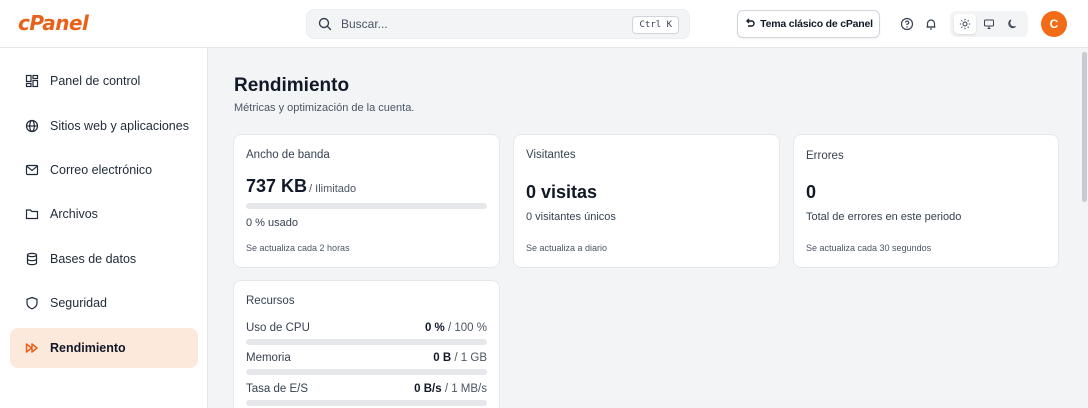 The width and height of the screenshot is (1088, 408). Describe the element at coordinates (434, 328) in the screenshot. I see `resource-used: 0 %` at that location.